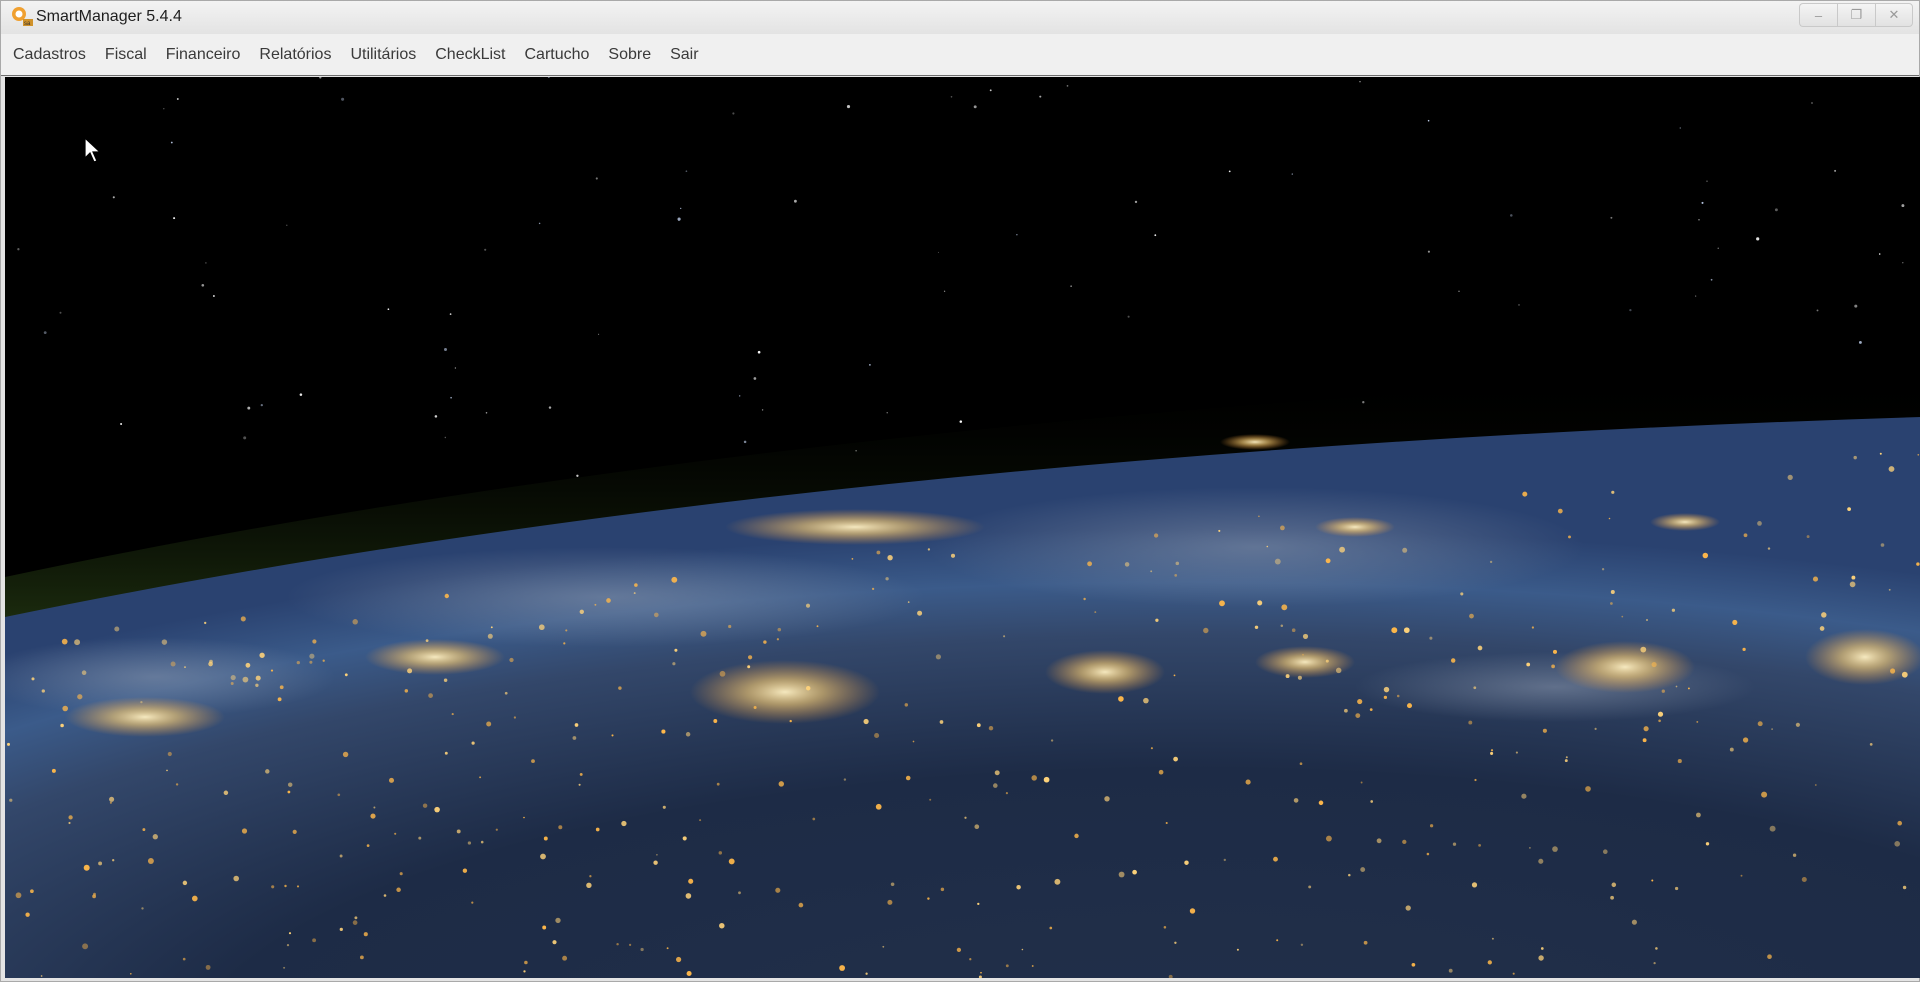 This screenshot has width=1920, height=982. Describe the element at coordinates (49, 55) in the screenshot. I see `menu-cadastros: Cadastros` at that location.